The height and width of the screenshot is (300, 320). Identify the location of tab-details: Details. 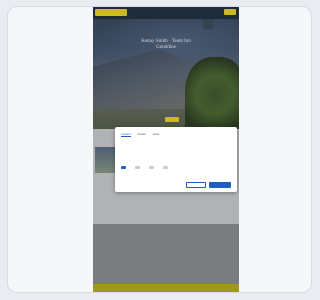
(142, 135).